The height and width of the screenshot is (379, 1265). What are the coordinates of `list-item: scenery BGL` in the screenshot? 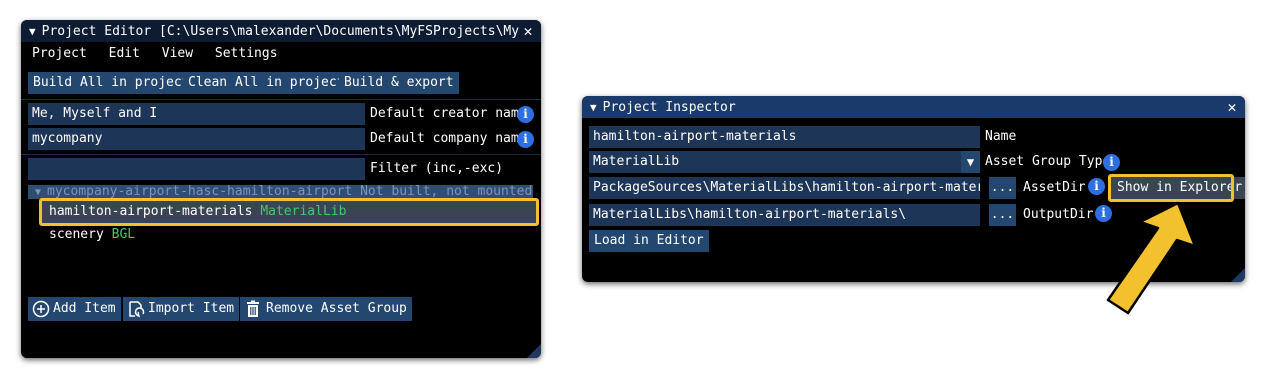 It's located at (92, 235).